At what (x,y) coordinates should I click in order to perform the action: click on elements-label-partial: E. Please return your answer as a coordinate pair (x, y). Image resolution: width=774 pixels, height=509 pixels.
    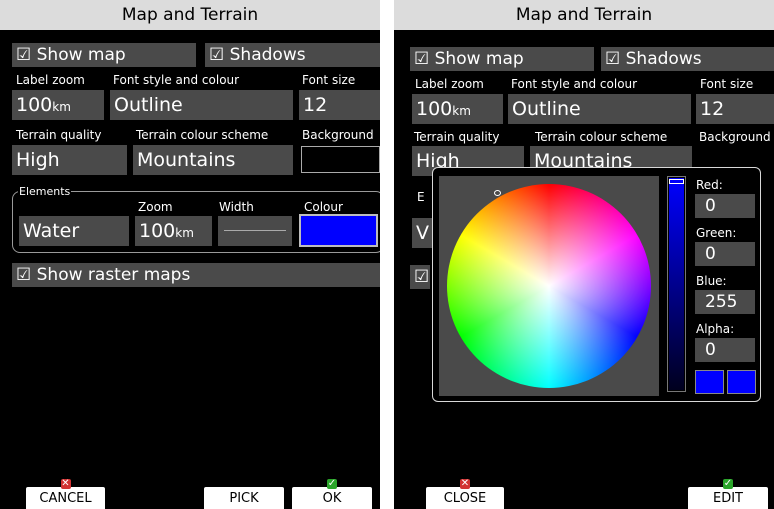
    Looking at the image, I should click on (421, 197).